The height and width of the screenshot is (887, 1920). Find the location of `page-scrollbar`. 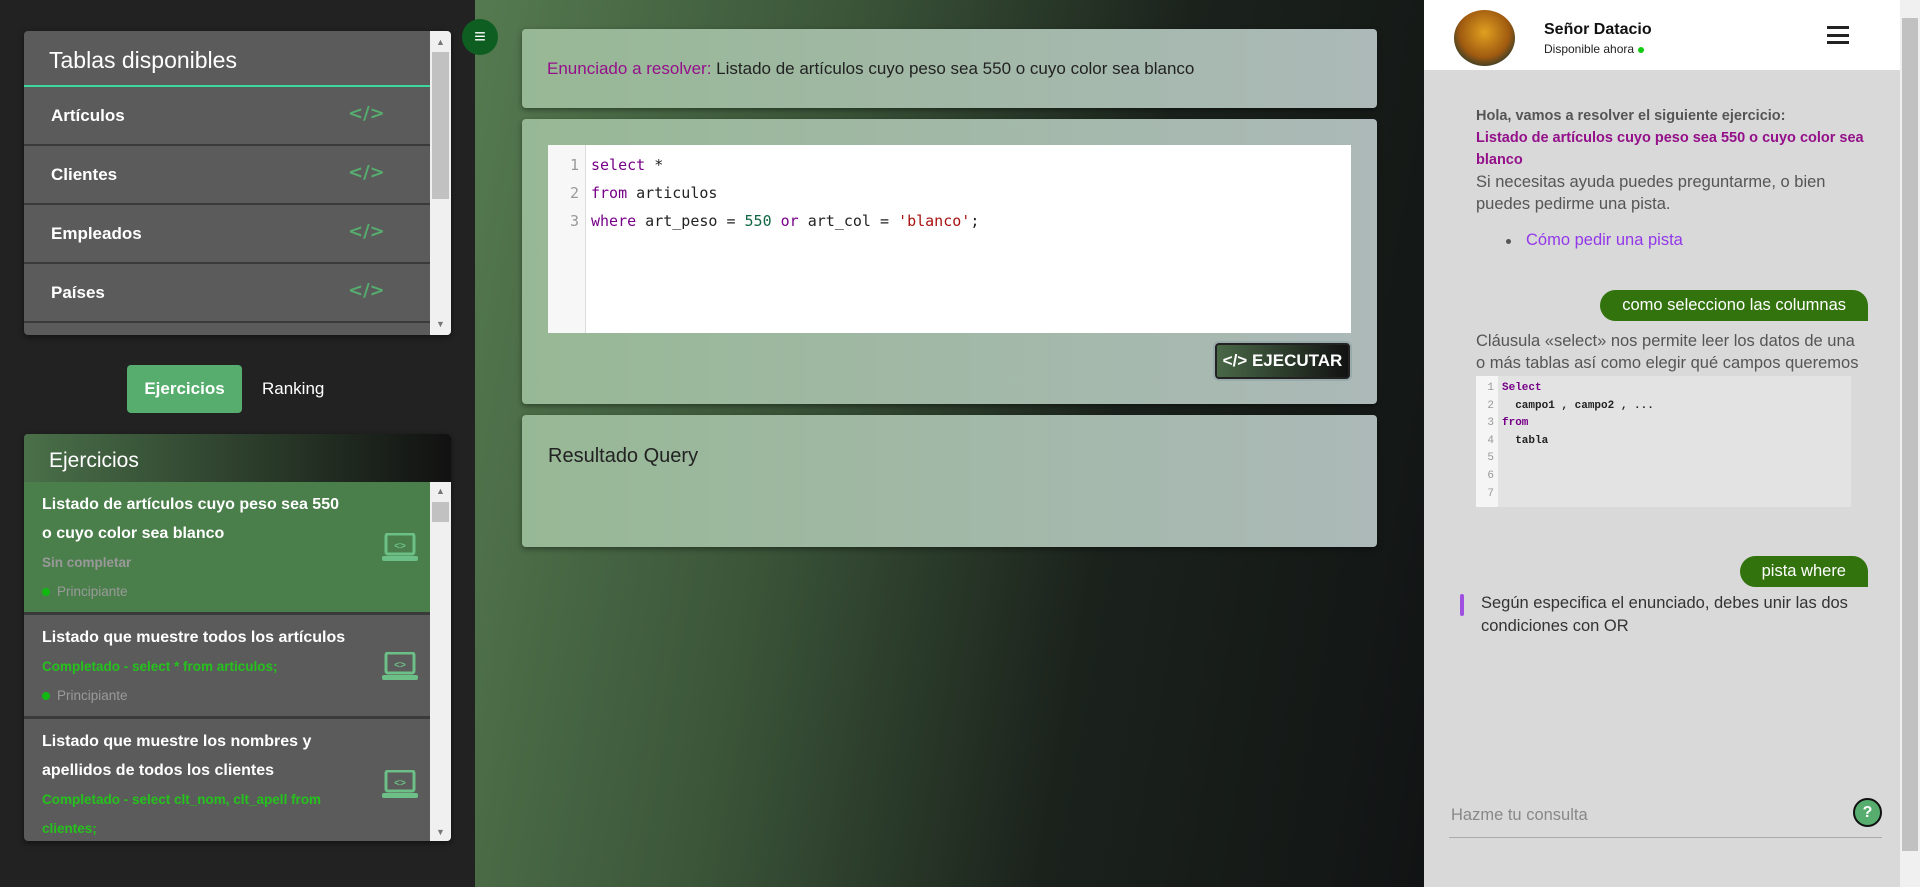

page-scrollbar is located at coordinates (1910, 443).